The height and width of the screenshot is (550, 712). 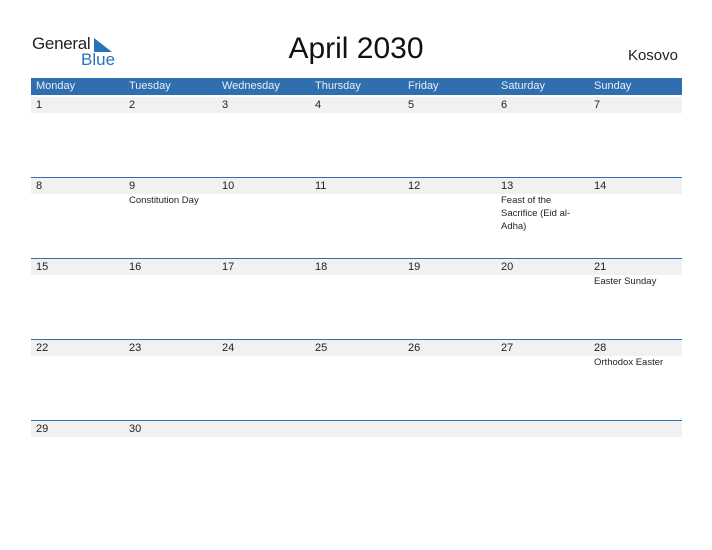 I want to click on day-number: 10, so click(x=228, y=186).